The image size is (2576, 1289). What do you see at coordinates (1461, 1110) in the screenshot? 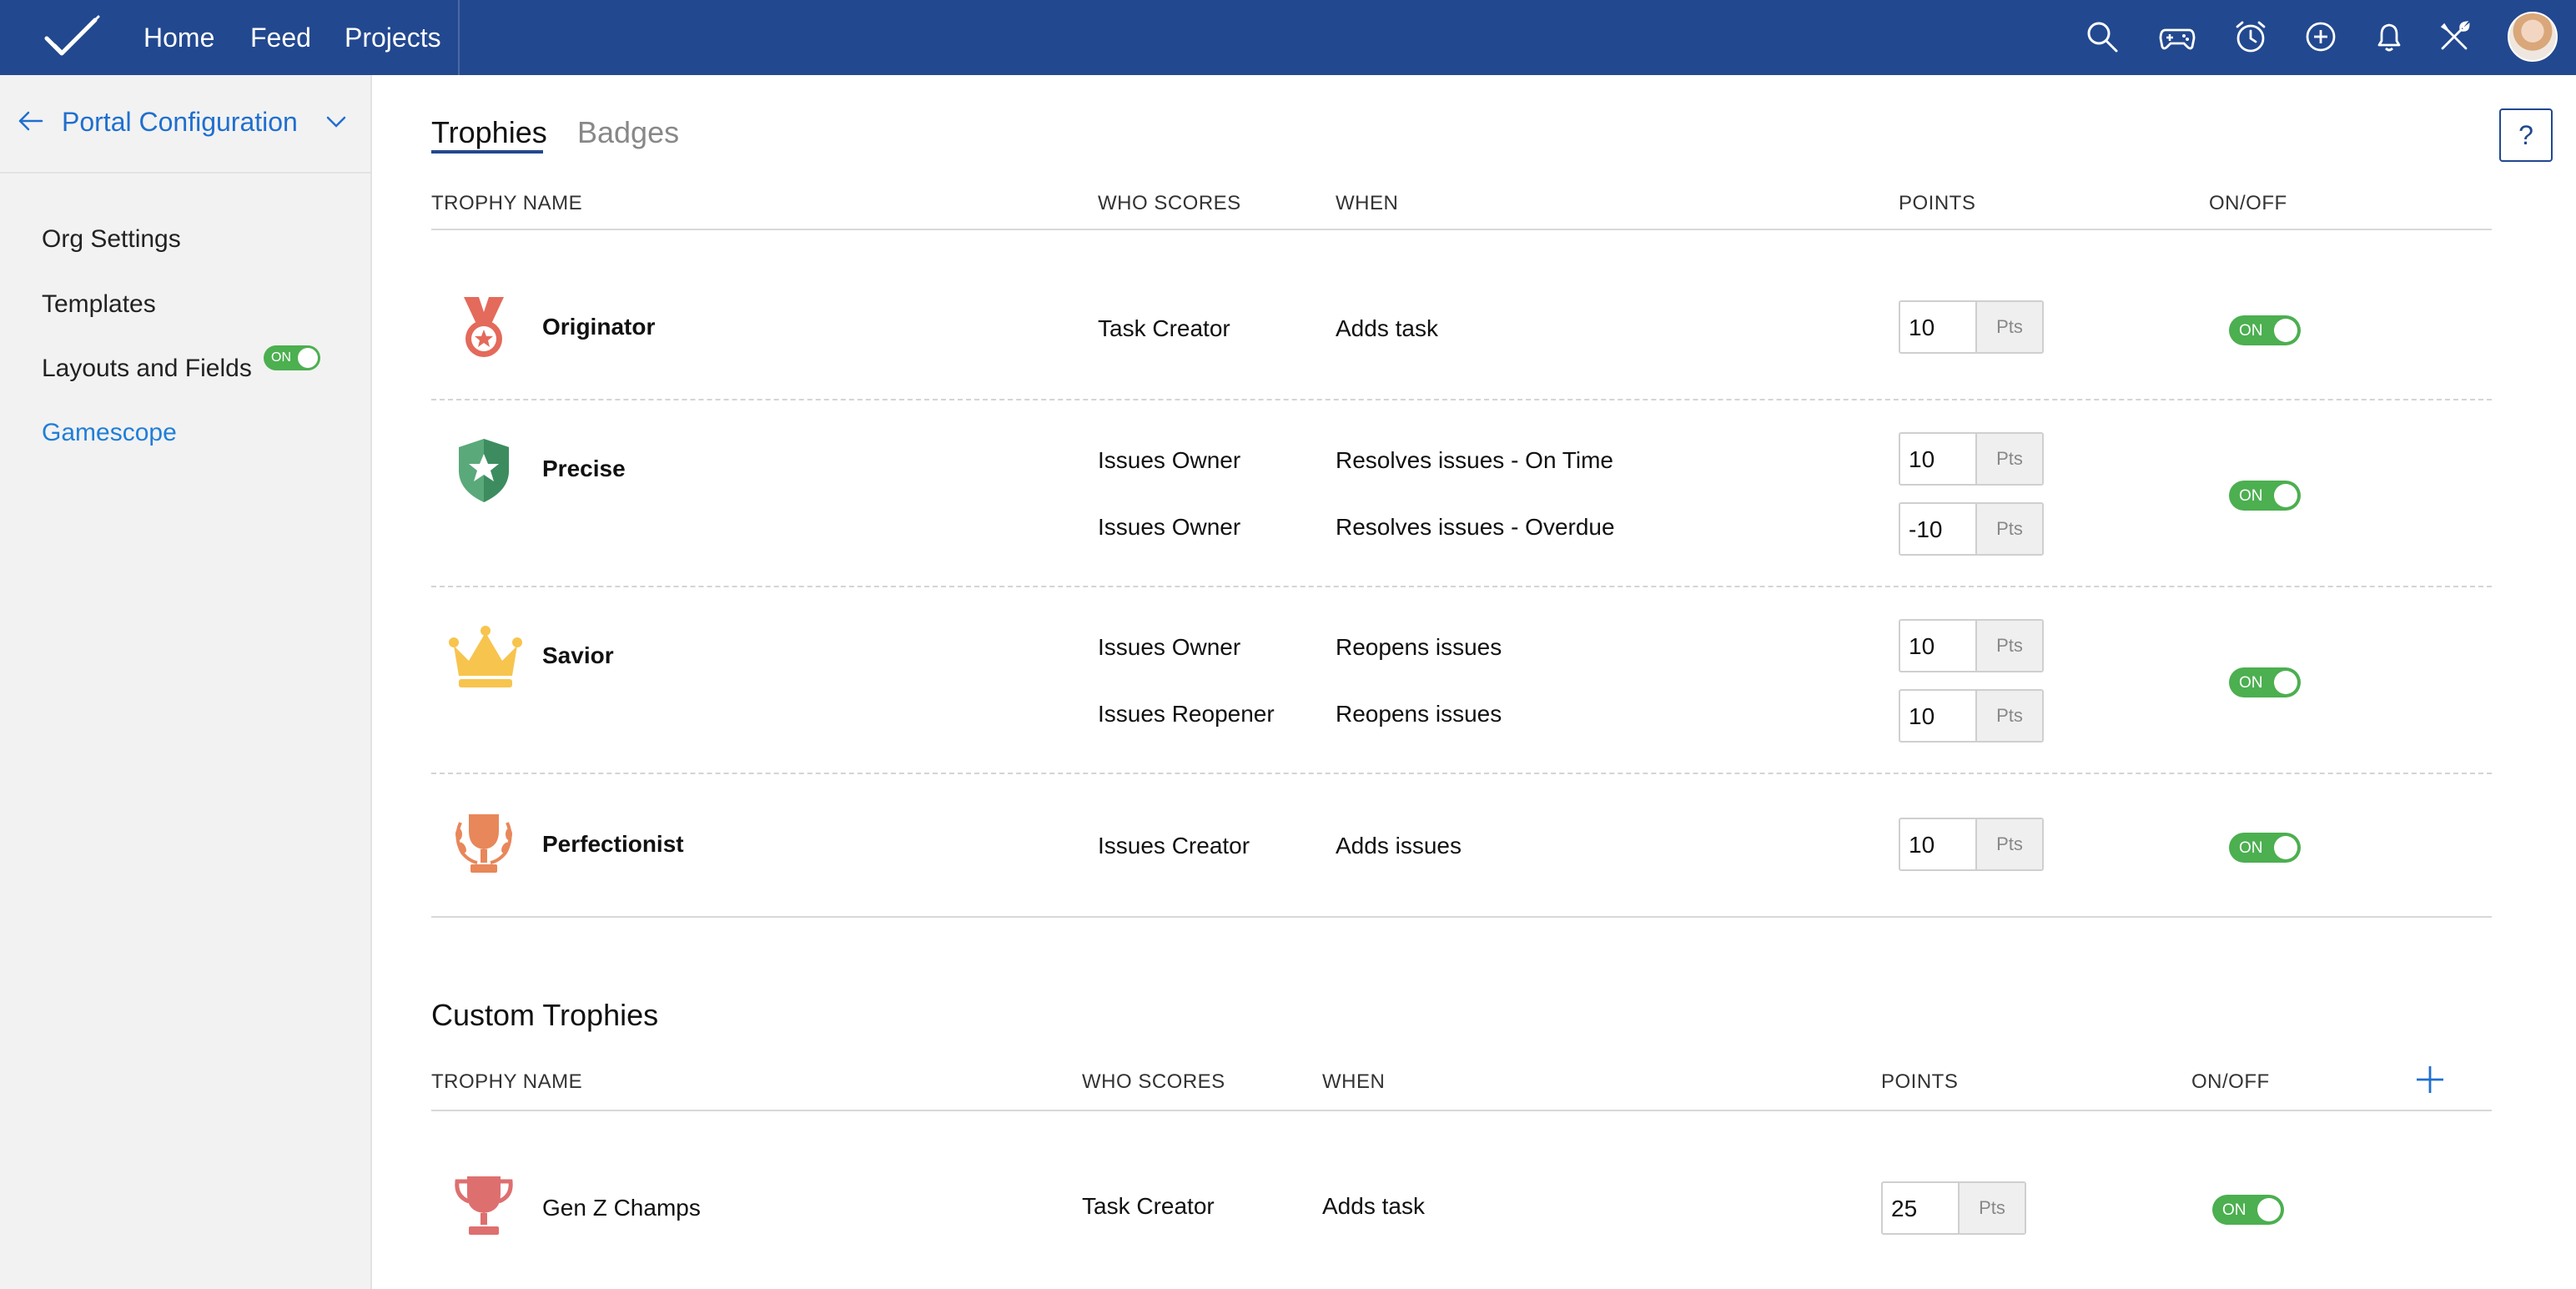
I see `custom-header-divider` at bounding box center [1461, 1110].